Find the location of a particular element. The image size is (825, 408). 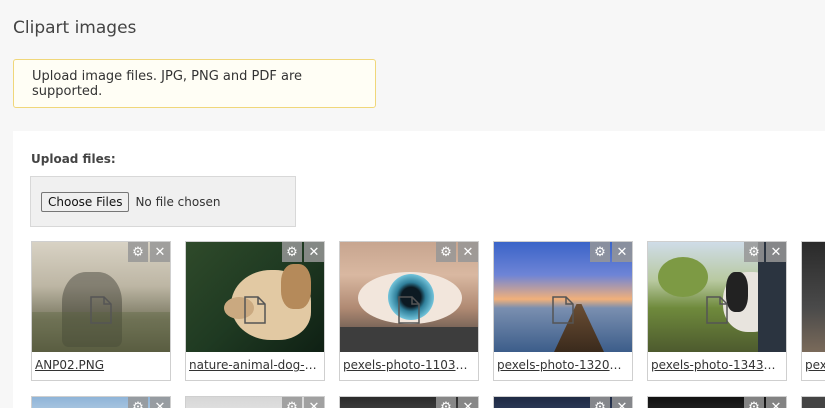

file-input-box: Choose Files No file chosen is located at coordinates (163, 201).